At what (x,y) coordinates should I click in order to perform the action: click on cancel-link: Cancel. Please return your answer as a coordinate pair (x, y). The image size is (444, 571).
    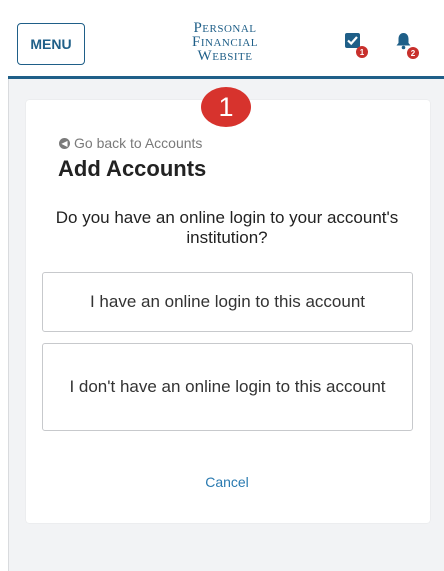
    Looking at the image, I should click on (222, 482).